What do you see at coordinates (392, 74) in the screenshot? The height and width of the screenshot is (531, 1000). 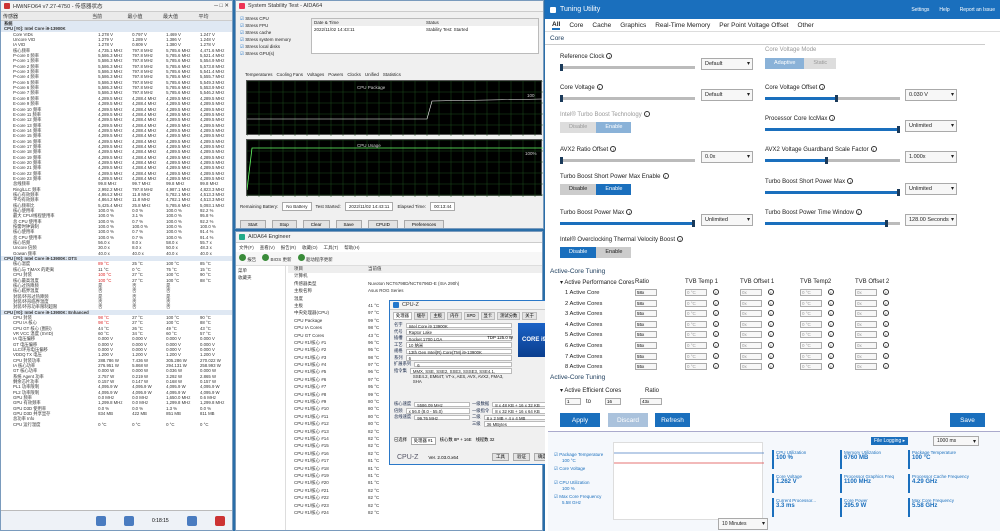 I see `graph-tab: Statistics` at bounding box center [392, 74].